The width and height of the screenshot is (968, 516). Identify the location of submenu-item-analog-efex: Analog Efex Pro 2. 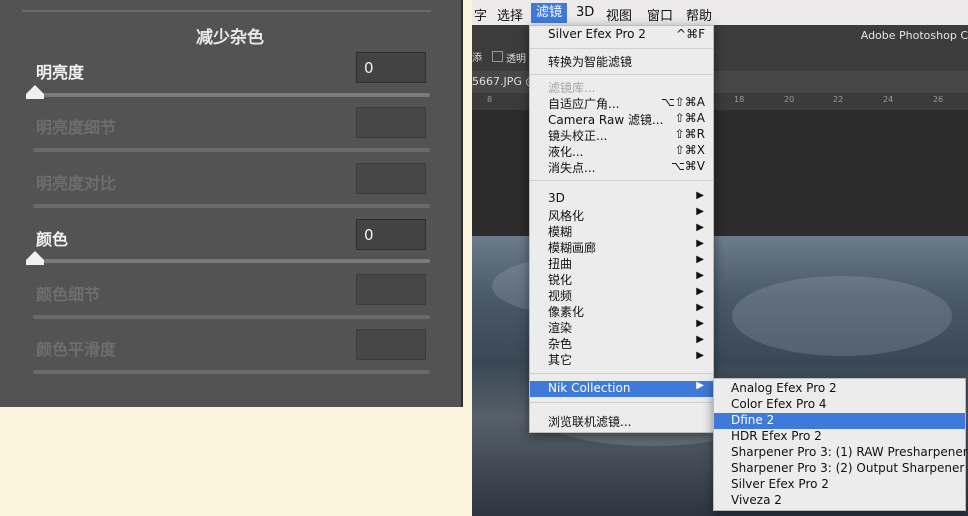
(839, 389).